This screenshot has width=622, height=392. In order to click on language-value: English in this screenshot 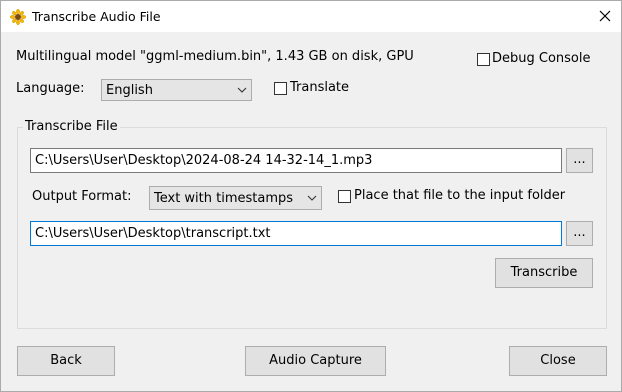, I will do `click(129, 90)`.